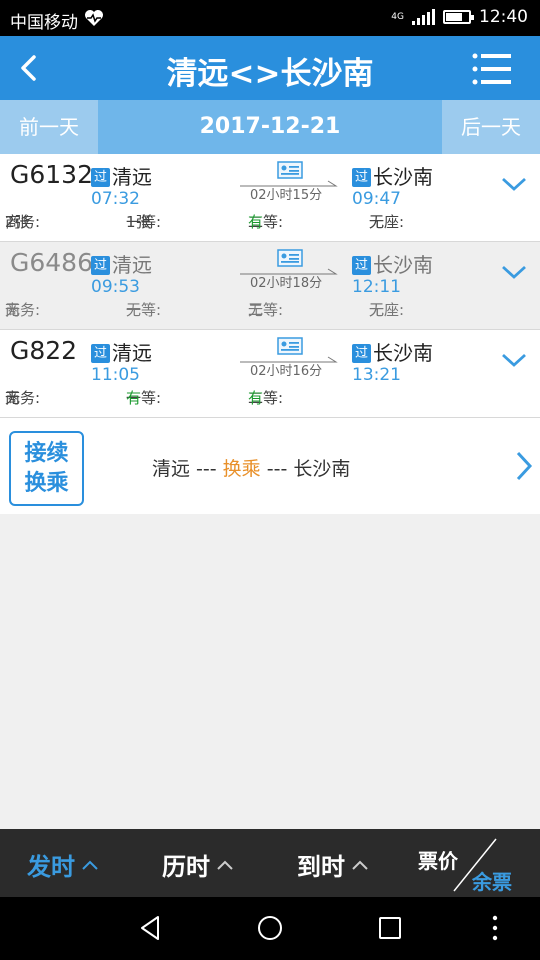 The width and height of the screenshot is (540, 960). I want to click on system-nav-bar, so click(270, 928).